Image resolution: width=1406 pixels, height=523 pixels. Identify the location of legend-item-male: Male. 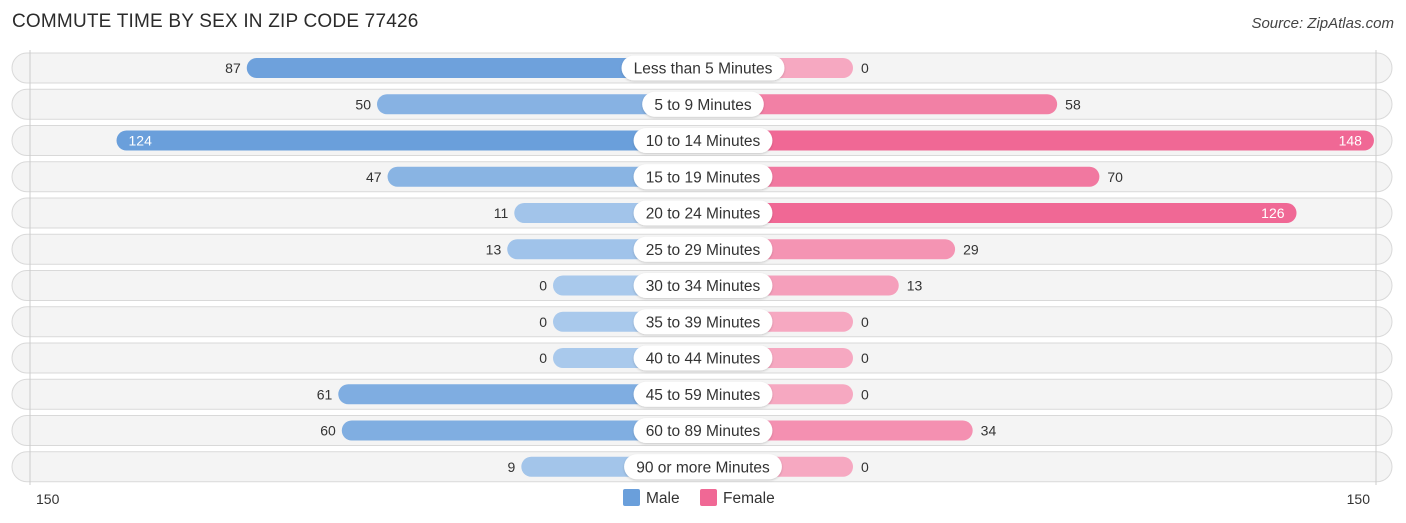
(651, 498).